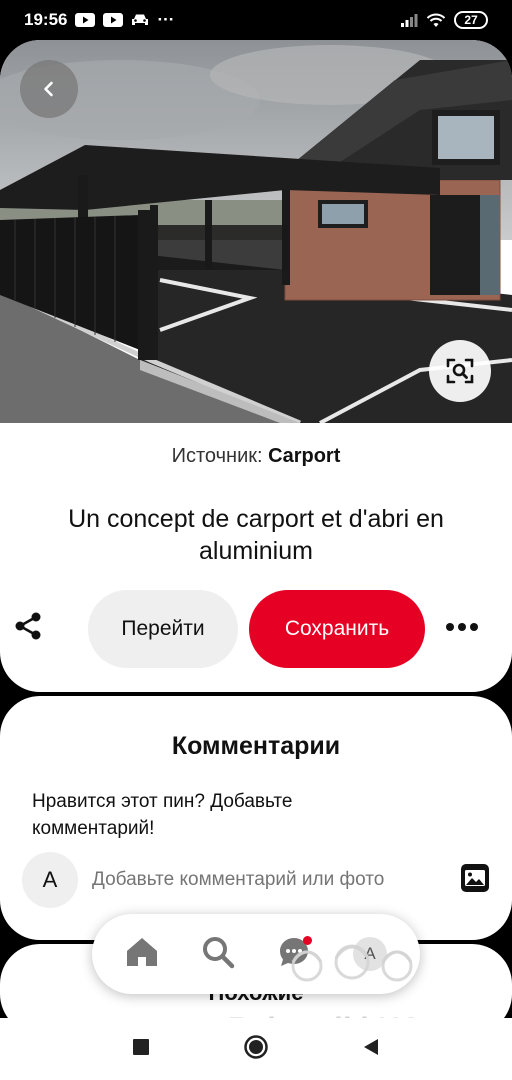 The width and height of the screenshot is (512, 1080). I want to click on circle-icon, so click(256, 1049).